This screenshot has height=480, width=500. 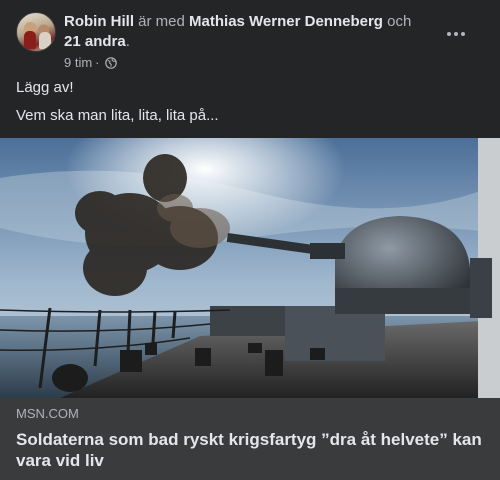 What do you see at coordinates (45, 87) in the screenshot?
I see `post-text-line-1: Lägg av!` at bounding box center [45, 87].